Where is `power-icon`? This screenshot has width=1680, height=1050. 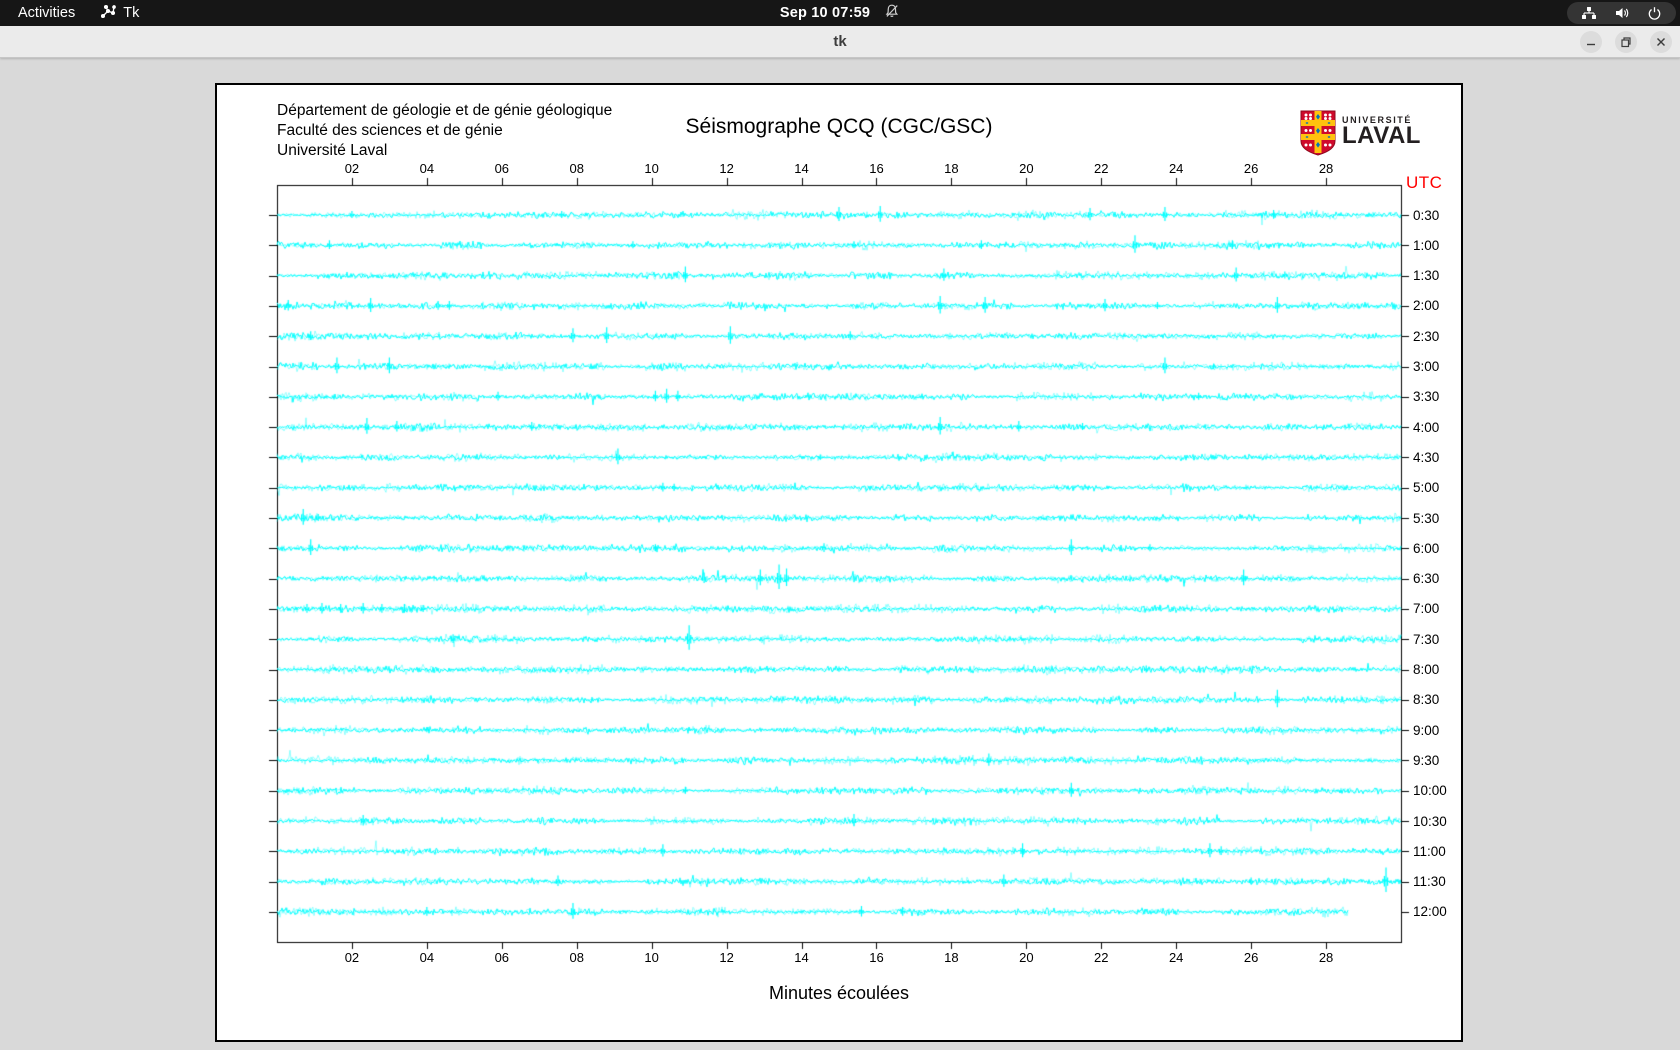
power-icon is located at coordinates (1654, 13).